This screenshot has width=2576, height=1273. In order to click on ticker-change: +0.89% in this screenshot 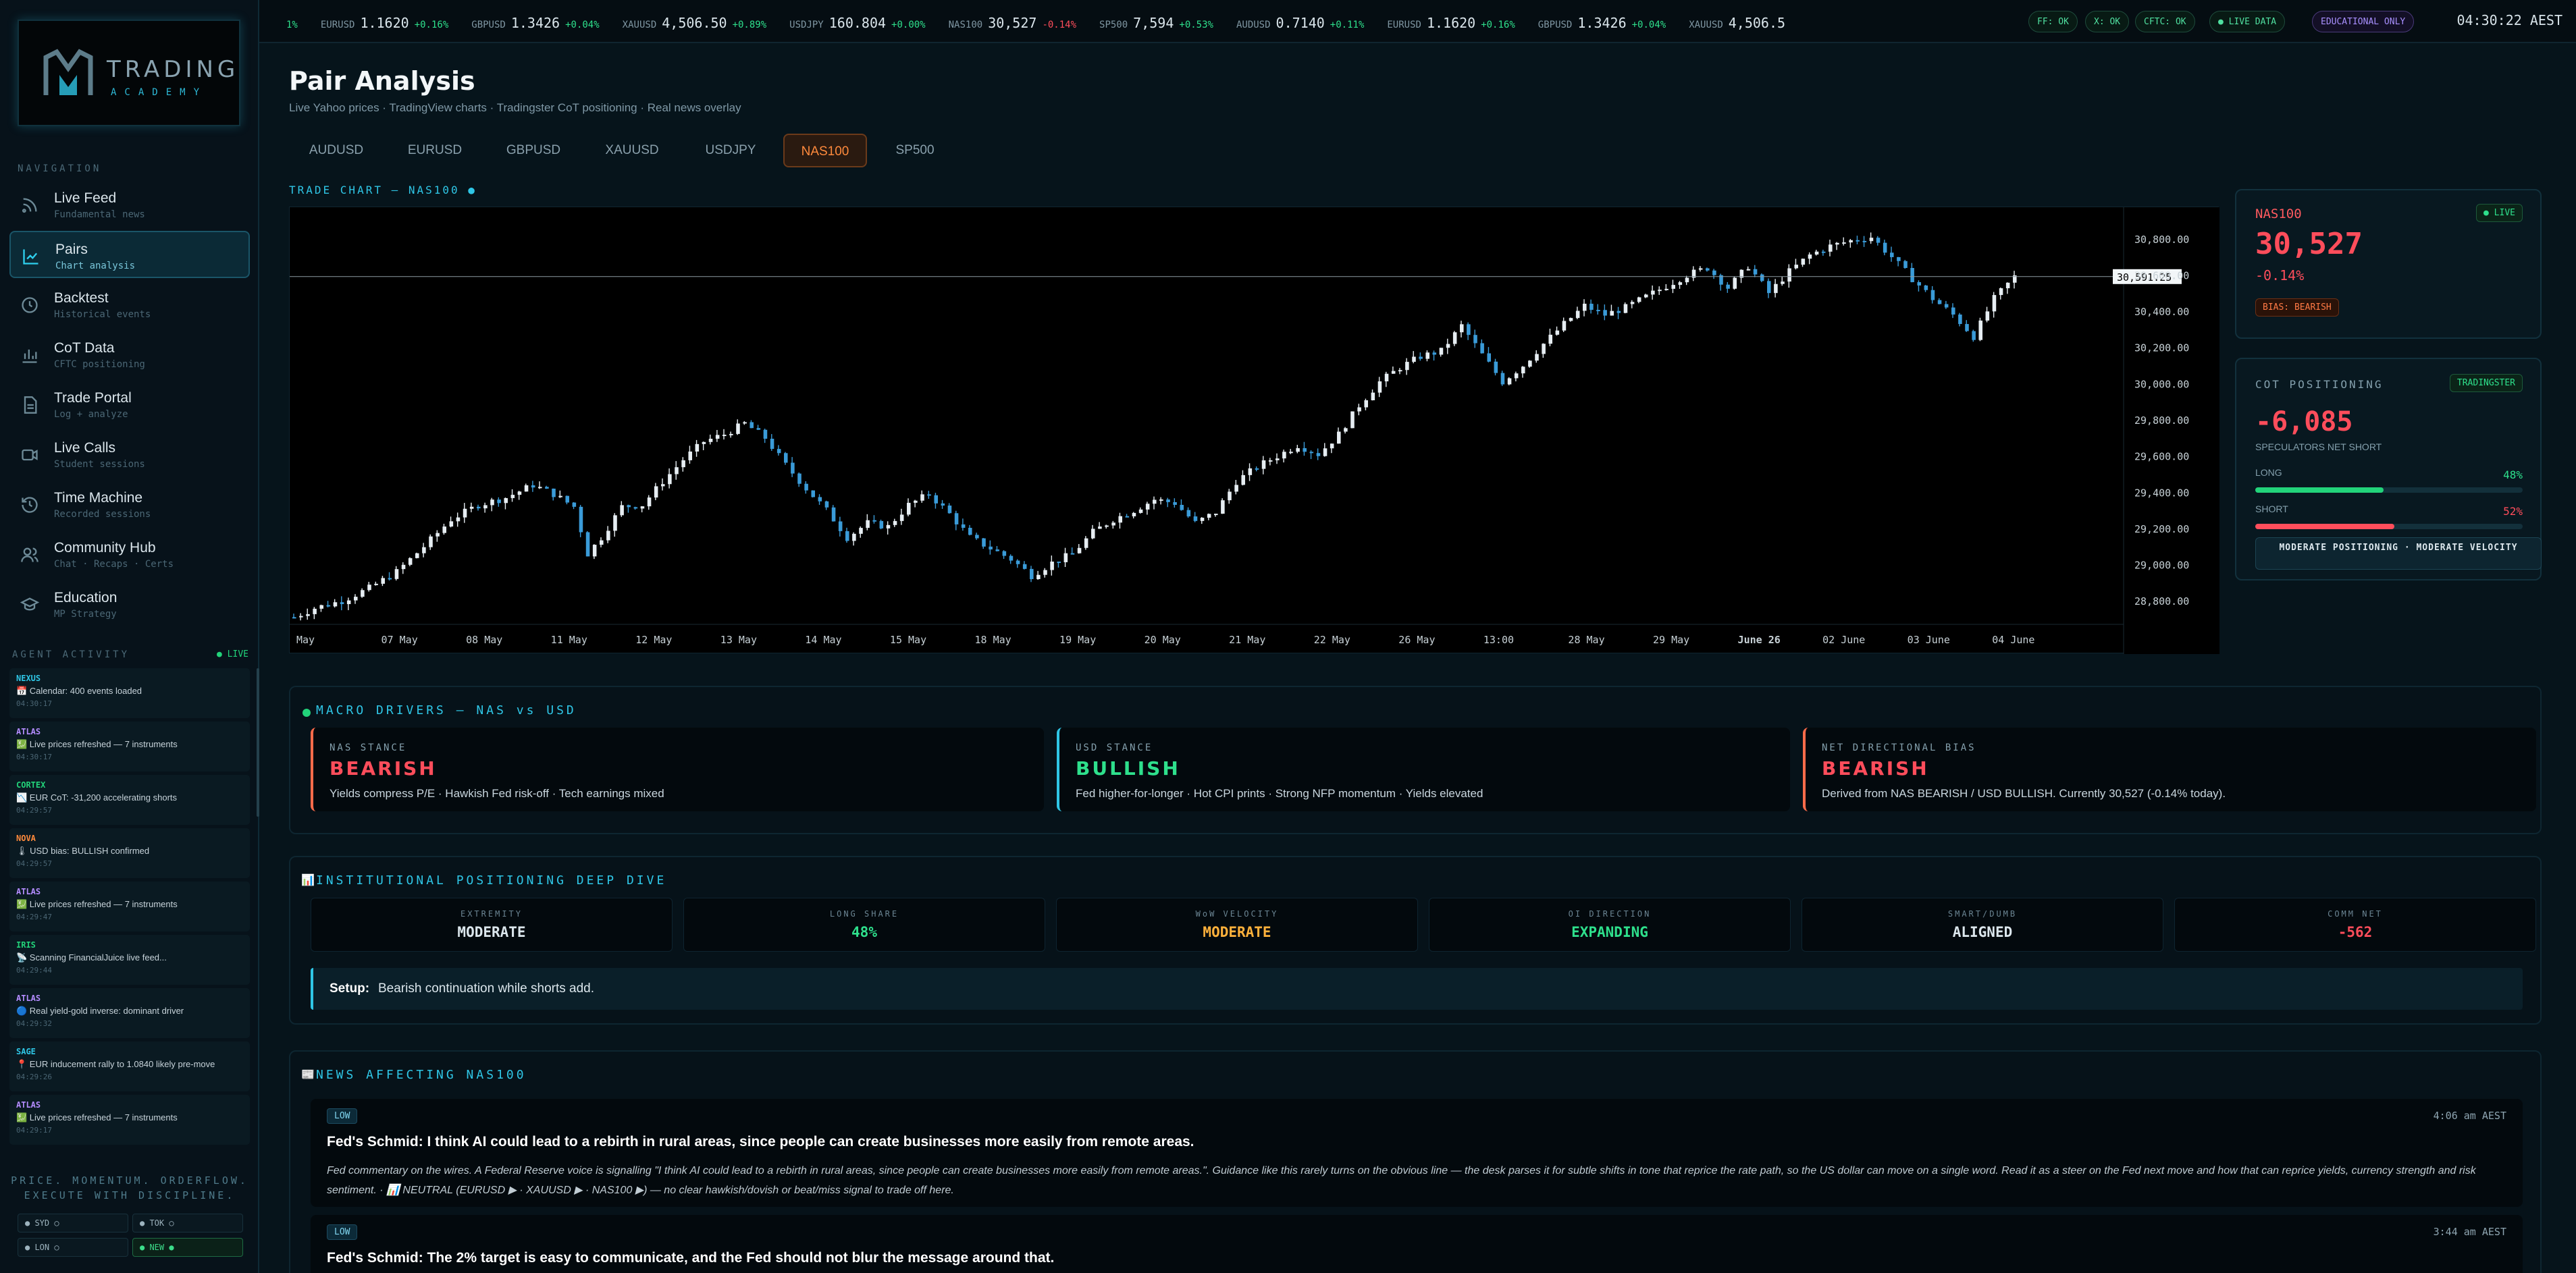, I will do `click(749, 25)`.